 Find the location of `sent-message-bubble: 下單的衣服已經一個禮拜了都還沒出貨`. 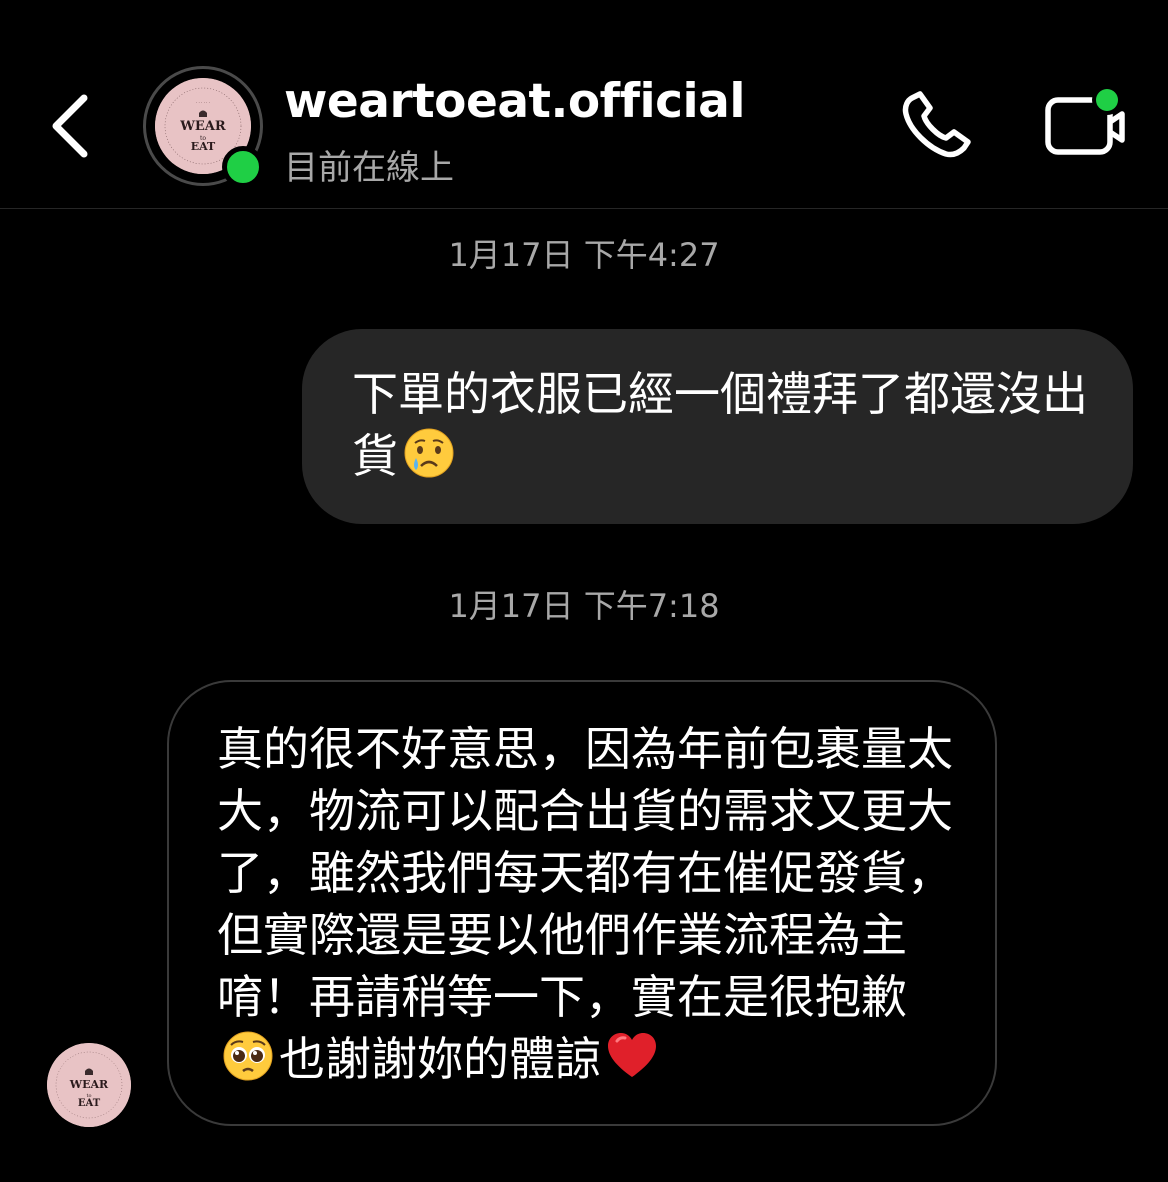

sent-message-bubble: 下單的衣服已經一個禮拜了都還沒出貨 is located at coordinates (717, 426).